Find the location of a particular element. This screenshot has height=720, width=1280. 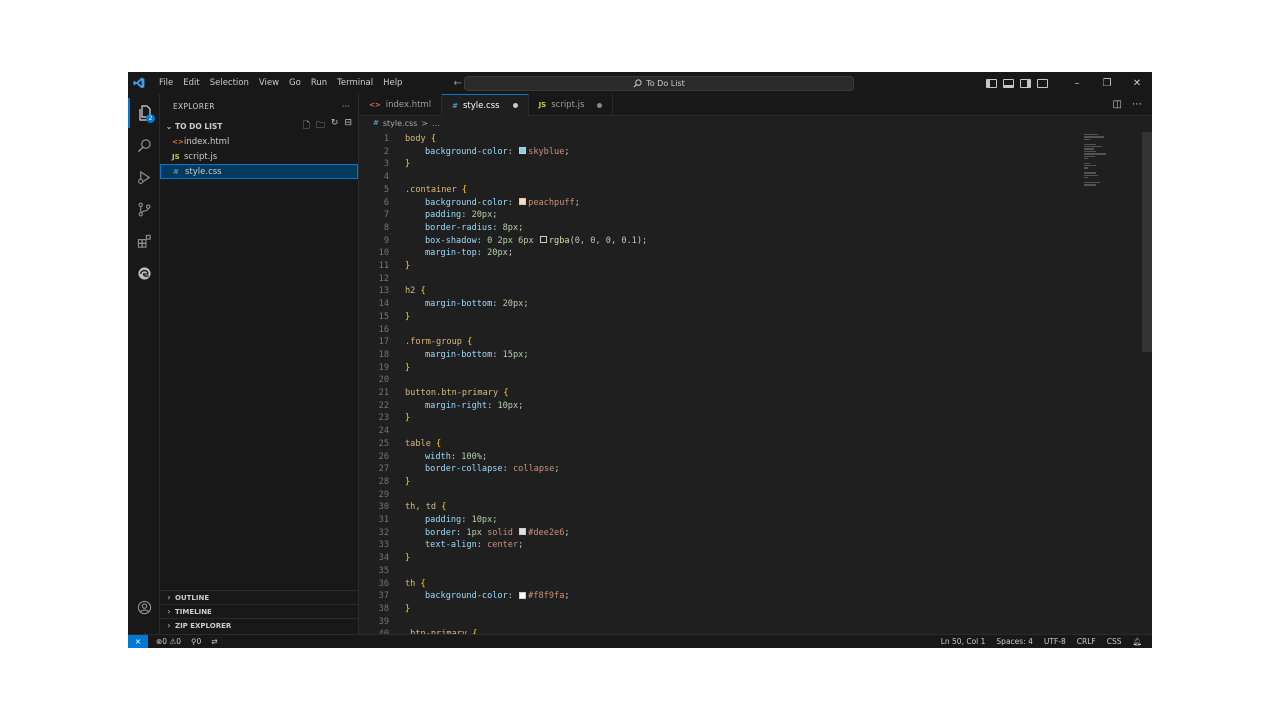

line-number: 6 is located at coordinates (386, 202).